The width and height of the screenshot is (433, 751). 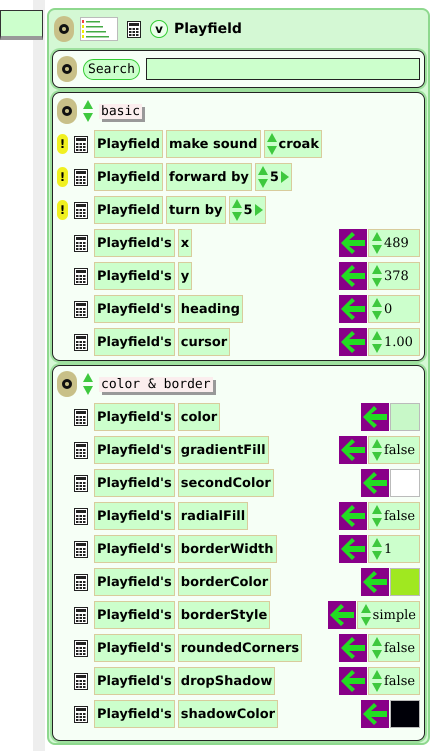 What do you see at coordinates (228, 714) in the screenshot?
I see `property-tile: shadowColor` at bounding box center [228, 714].